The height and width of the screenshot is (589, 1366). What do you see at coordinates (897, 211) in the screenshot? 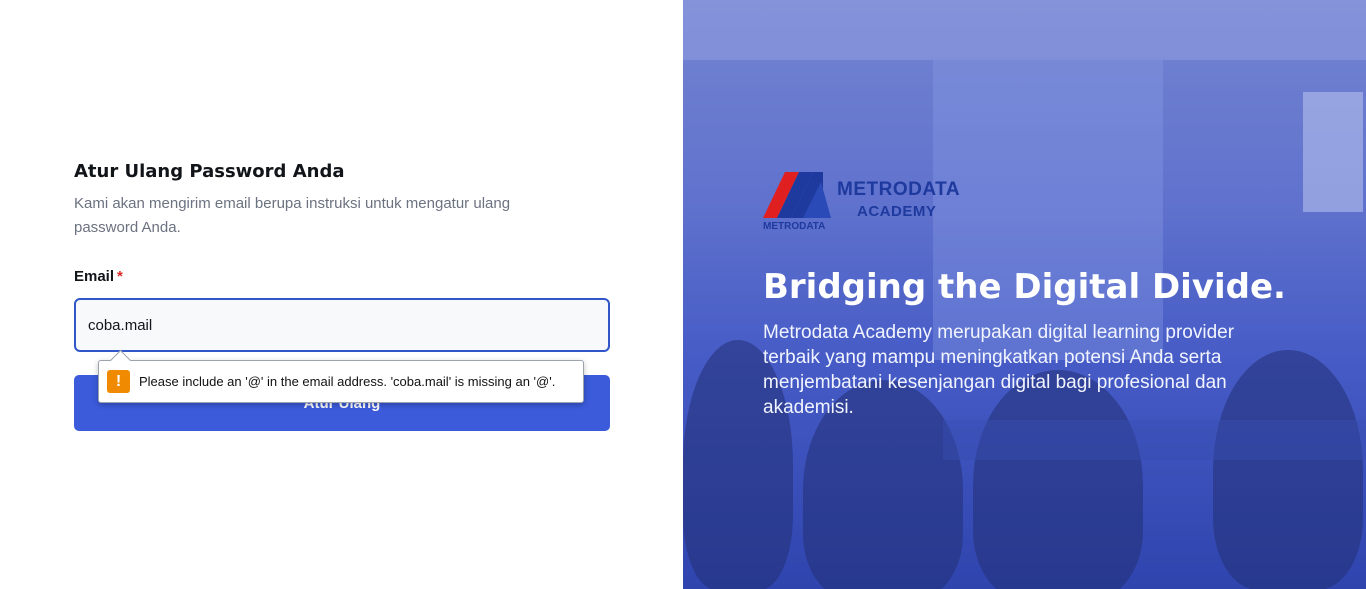
I see `logo-subtitle: ACADEMY` at bounding box center [897, 211].